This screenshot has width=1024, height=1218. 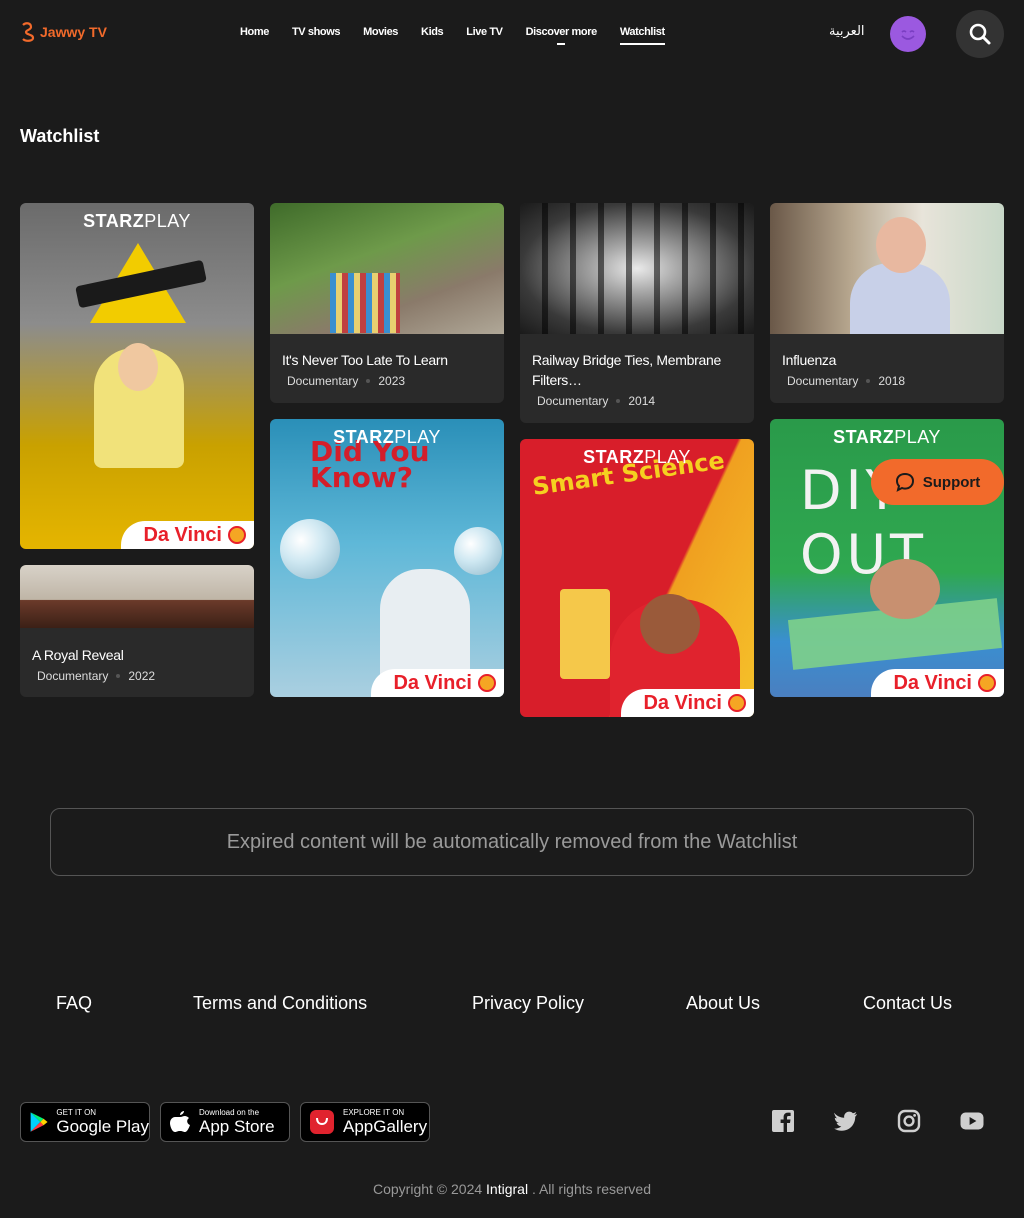 What do you see at coordinates (904, 482) in the screenshot?
I see `chat-bubble-icon` at bounding box center [904, 482].